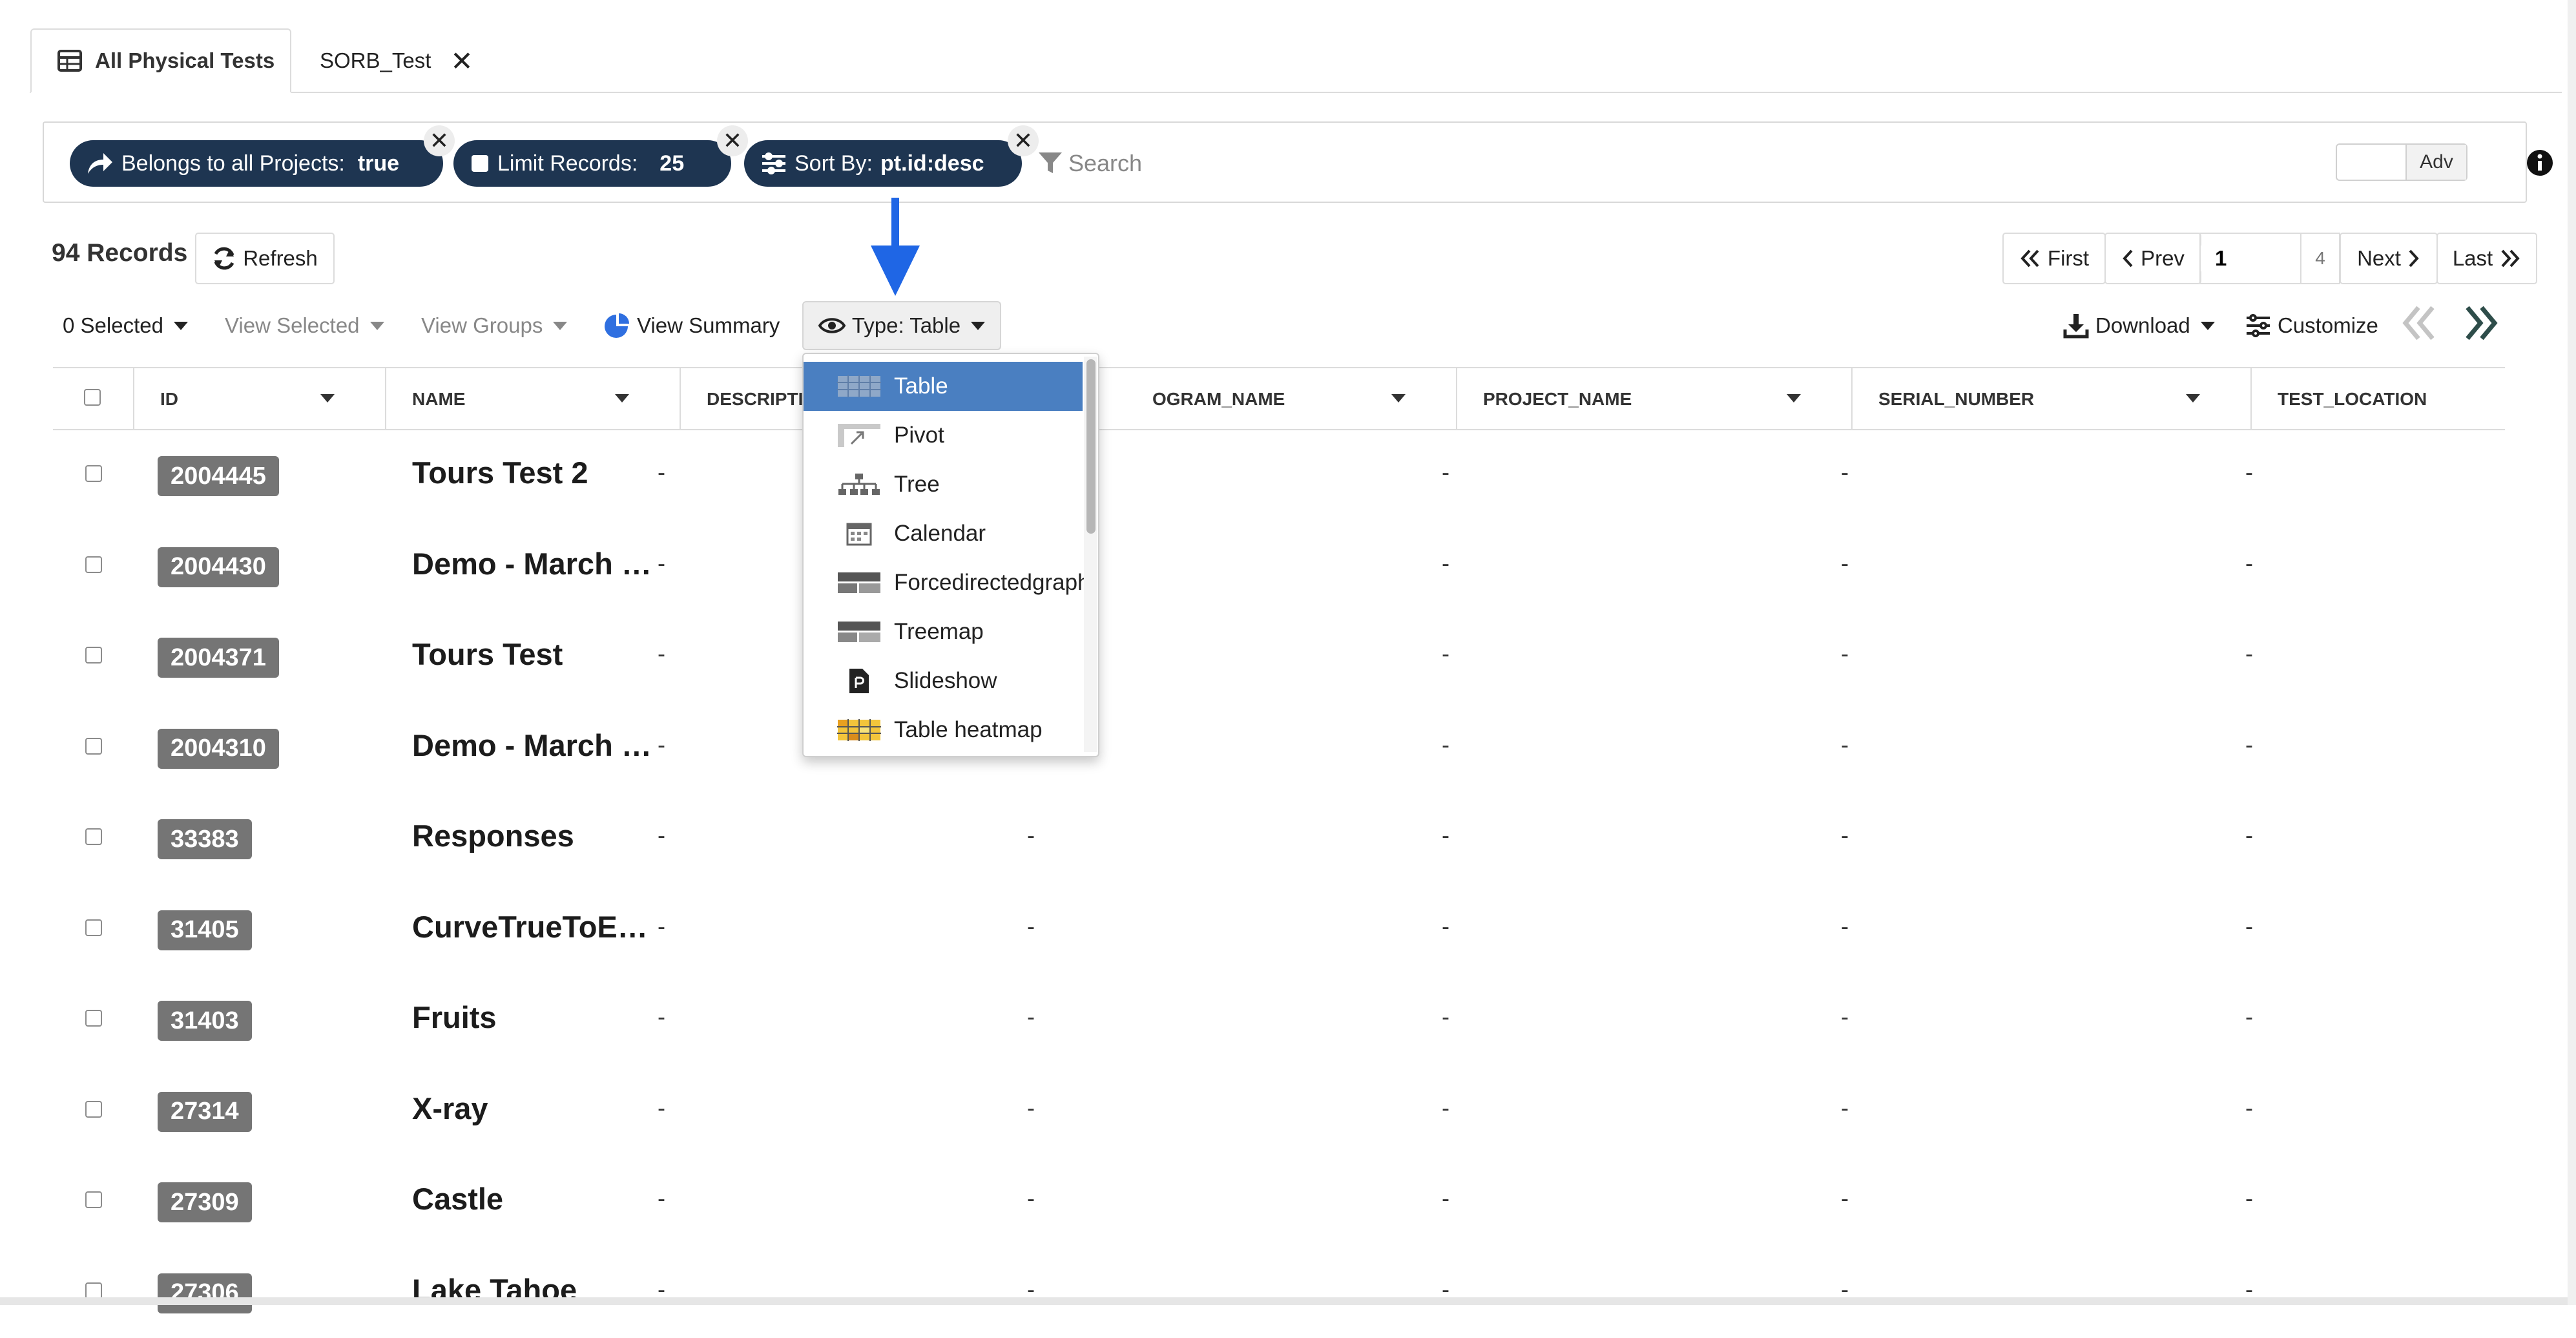 This screenshot has height=1338, width=2576. I want to click on first-page-button: First, so click(2054, 258).